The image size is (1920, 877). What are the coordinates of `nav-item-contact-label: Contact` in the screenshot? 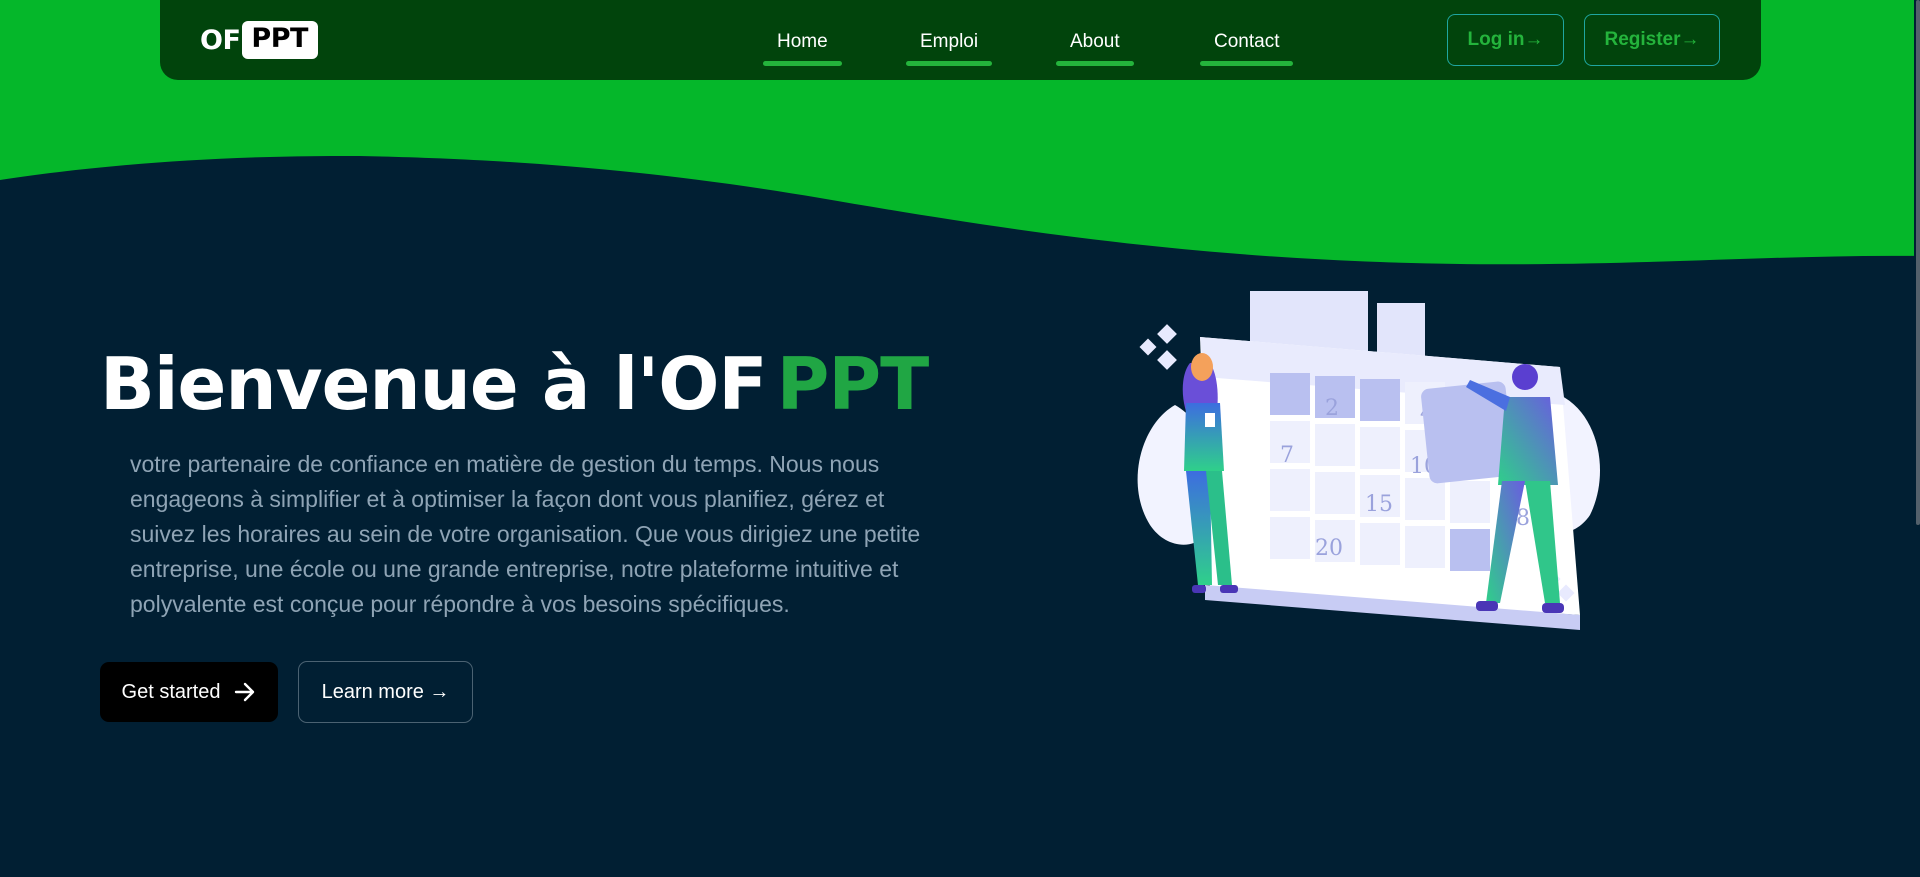 It's located at (1247, 41).